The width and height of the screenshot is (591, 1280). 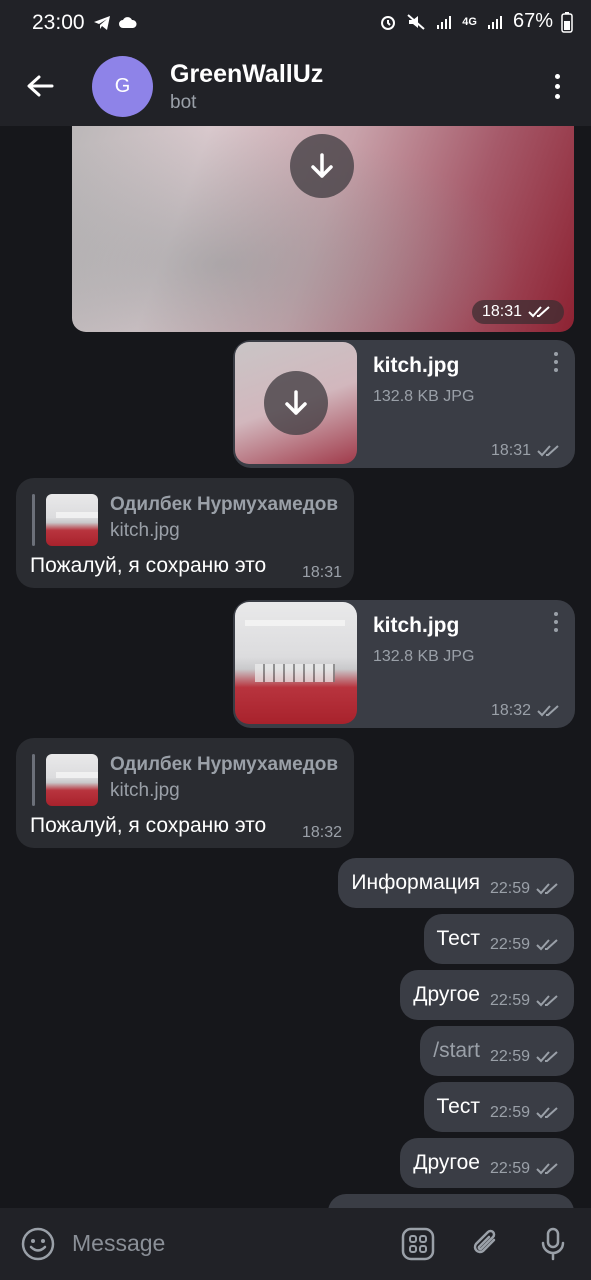 I want to click on chat-subtitle: bot, so click(x=183, y=102).